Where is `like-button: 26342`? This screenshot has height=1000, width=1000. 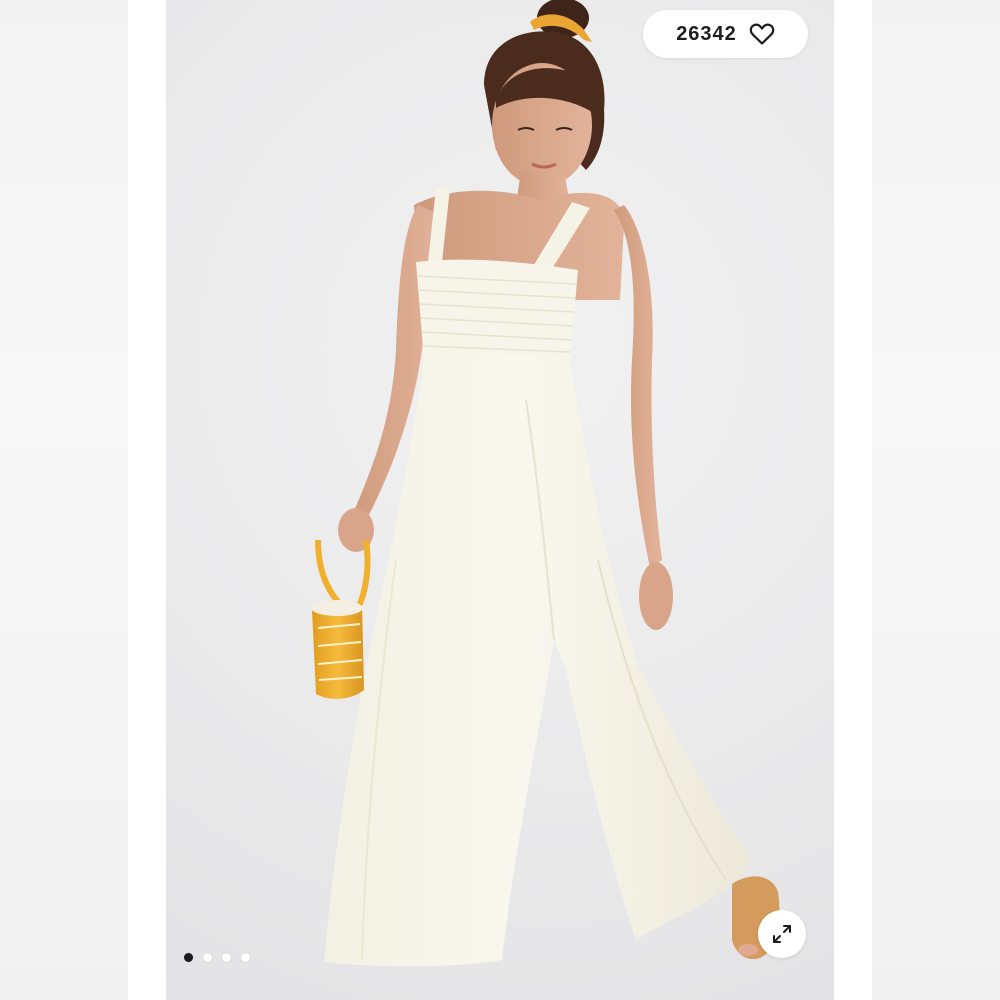 like-button: 26342 is located at coordinates (725, 34).